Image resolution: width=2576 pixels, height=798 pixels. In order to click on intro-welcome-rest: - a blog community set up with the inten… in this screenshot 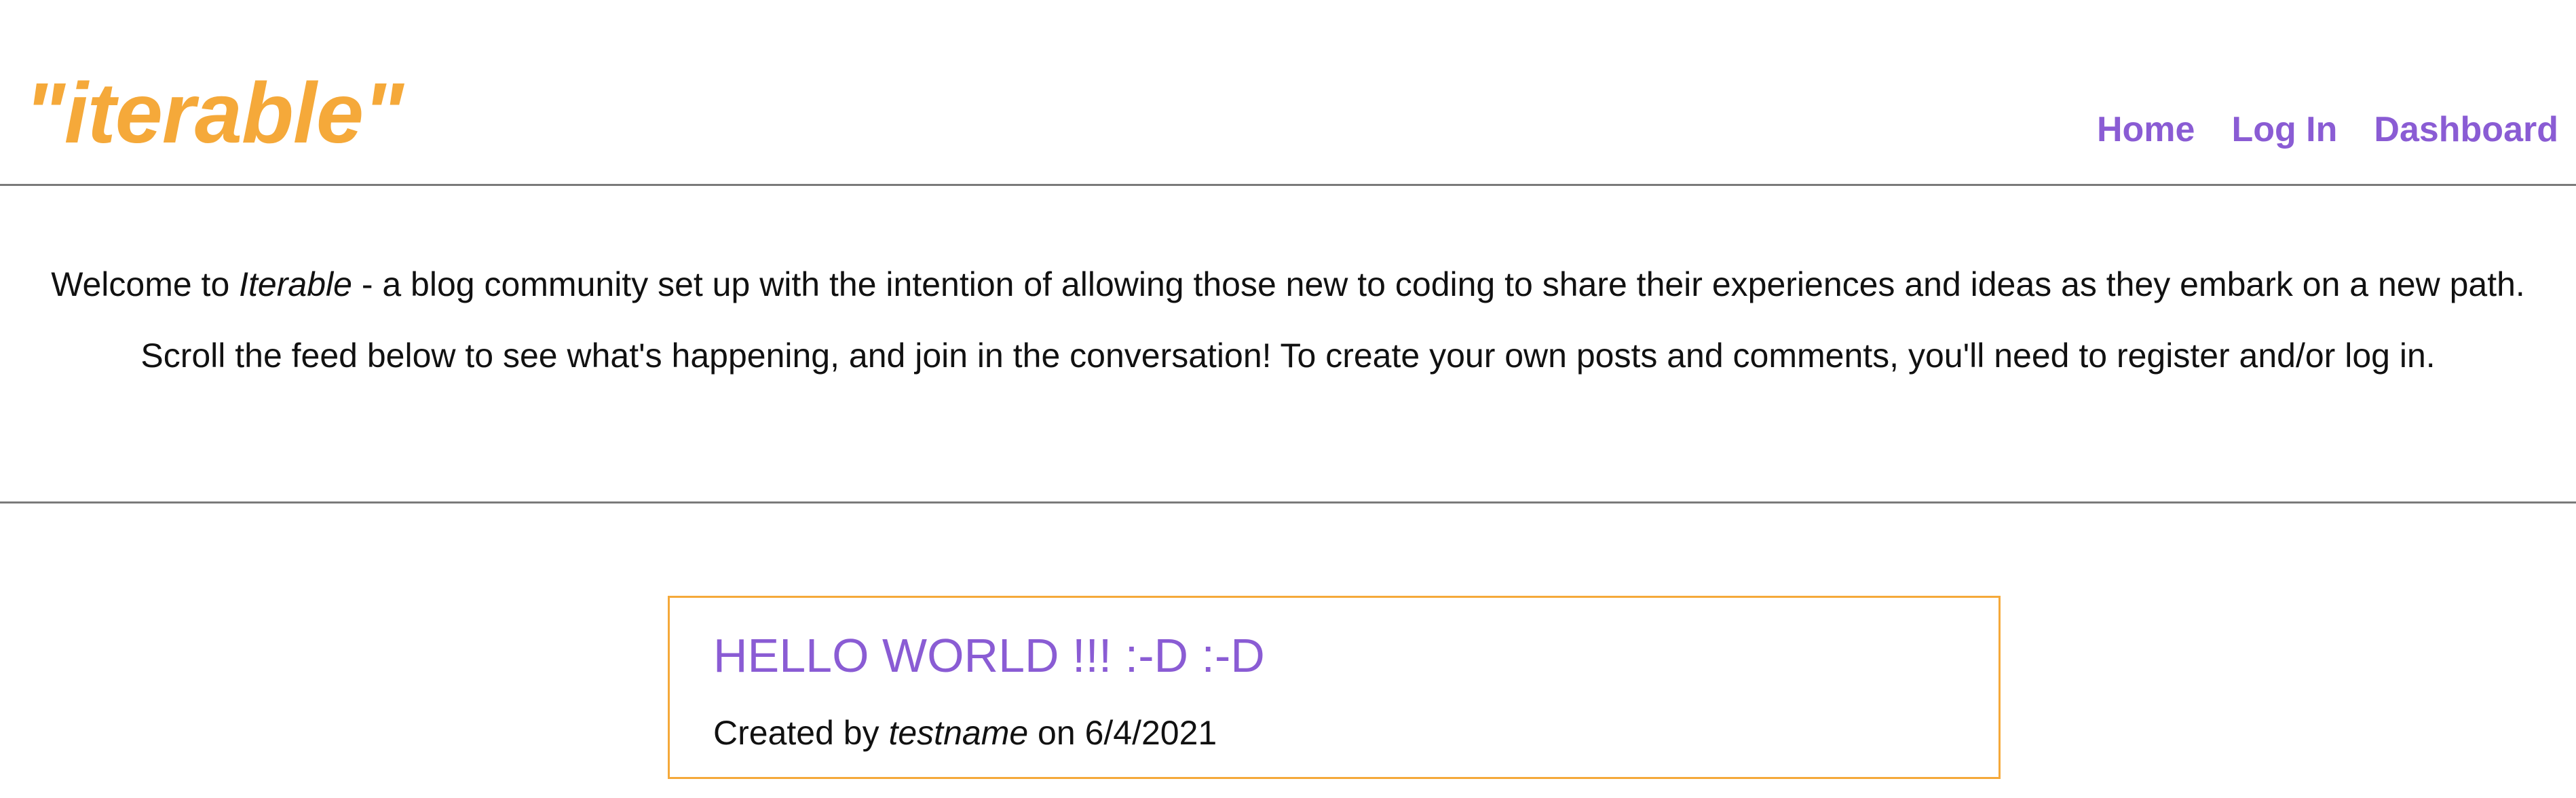, I will do `click(1438, 284)`.